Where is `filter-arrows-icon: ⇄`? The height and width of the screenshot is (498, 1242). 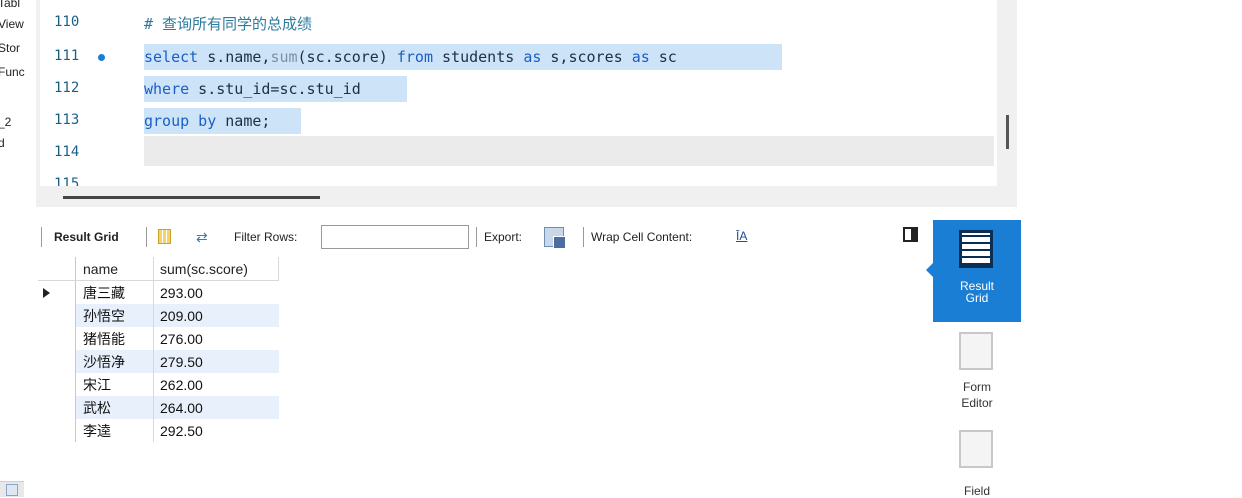 filter-arrows-icon: ⇄ is located at coordinates (202, 237).